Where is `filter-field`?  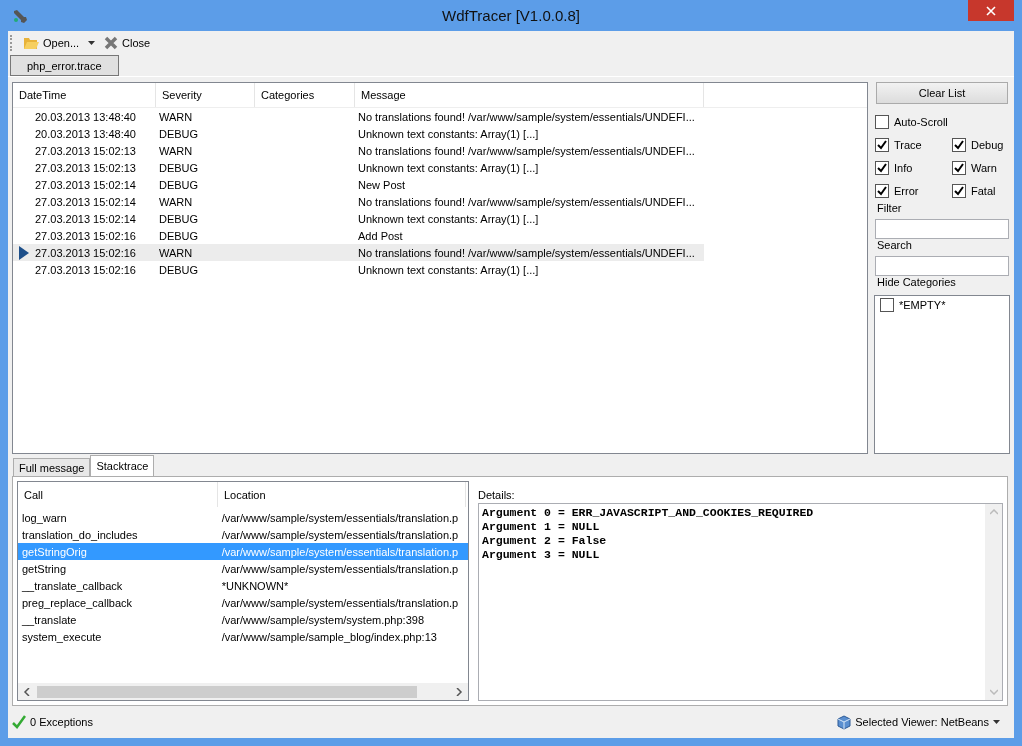
filter-field is located at coordinates (942, 229).